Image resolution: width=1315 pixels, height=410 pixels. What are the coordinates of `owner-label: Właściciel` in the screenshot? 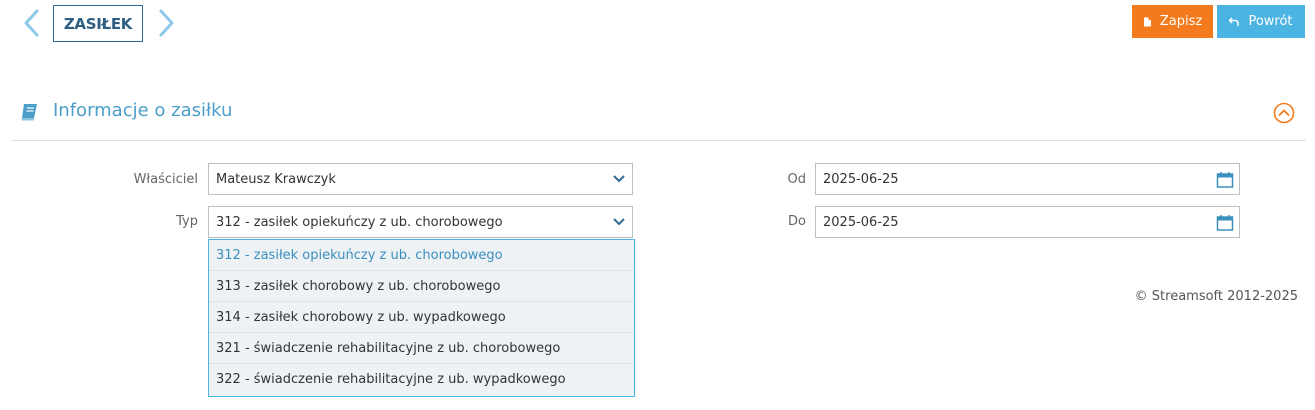 It's located at (165, 179).